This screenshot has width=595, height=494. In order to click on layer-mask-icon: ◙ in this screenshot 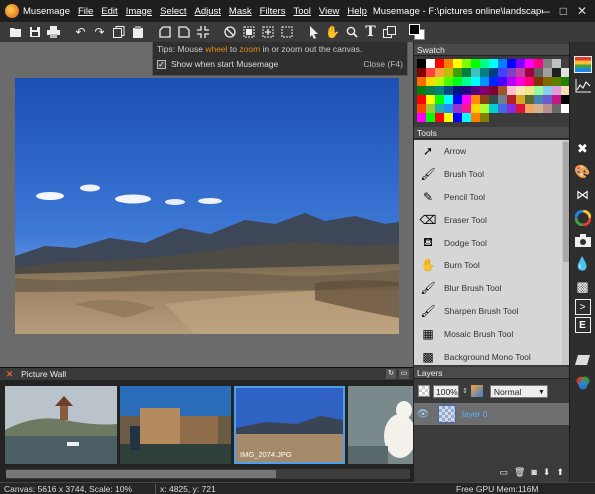, I will do `click(533, 474)`.